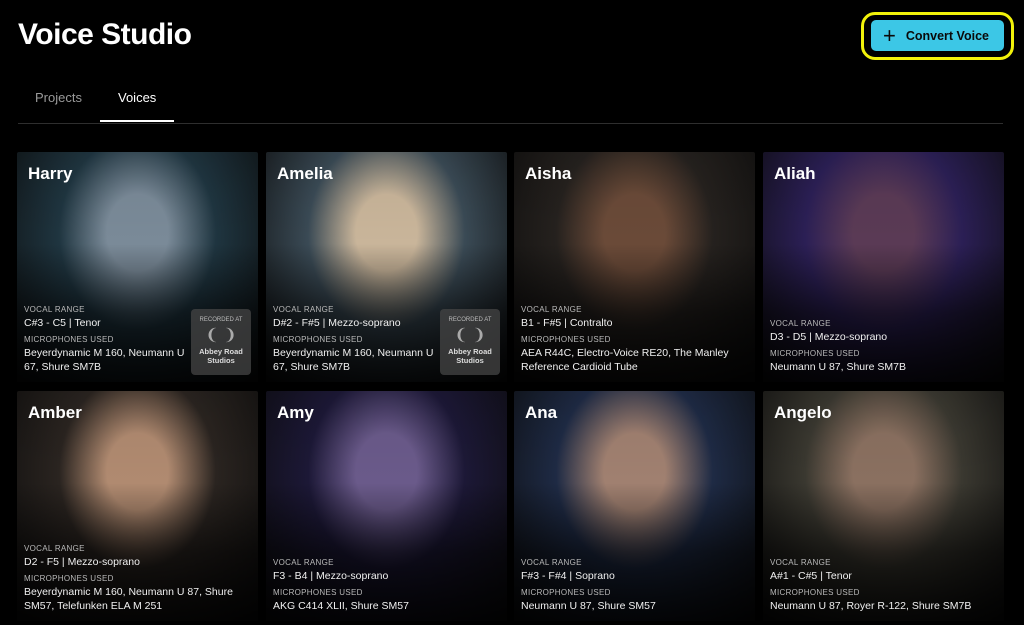 The height and width of the screenshot is (625, 1024). Describe the element at coordinates (58, 97) in the screenshot. I see `tab-projects: Projects` at that location.